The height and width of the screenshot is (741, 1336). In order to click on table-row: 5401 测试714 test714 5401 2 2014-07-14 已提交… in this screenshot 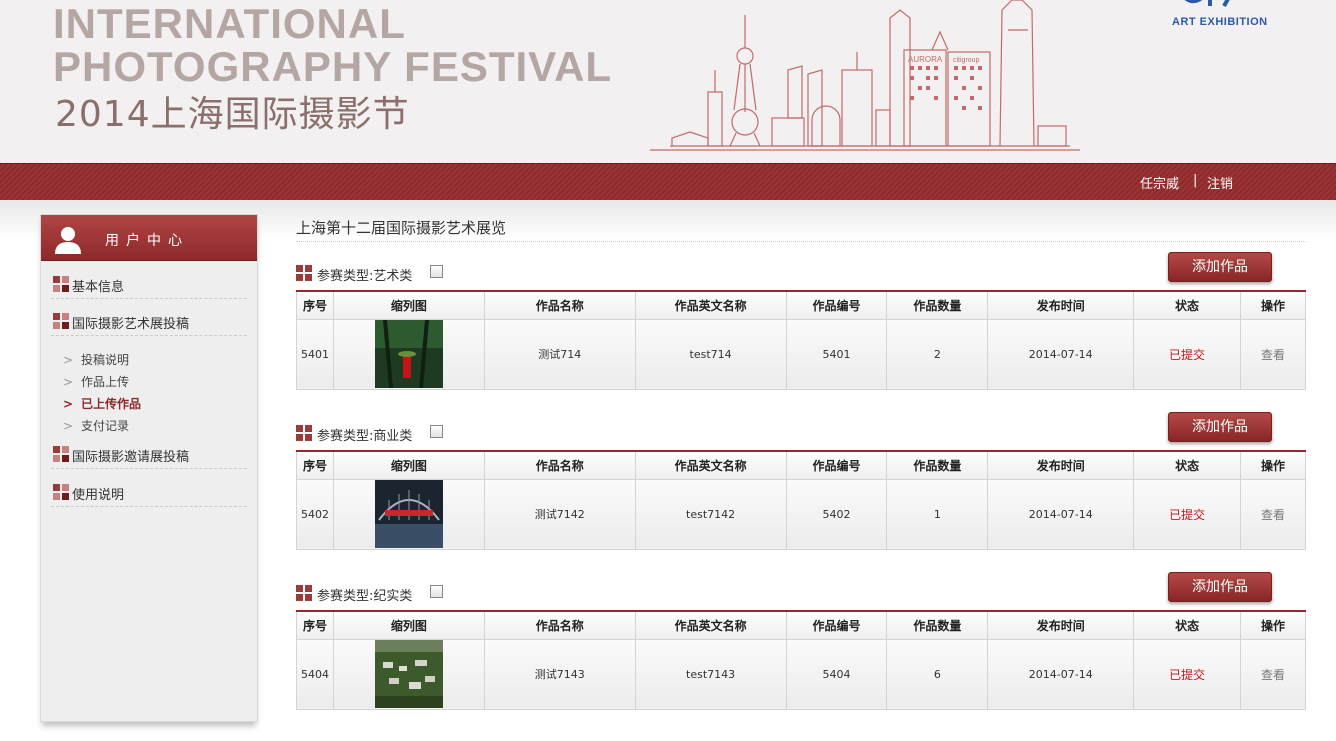, I will do `click(801, 354)`.